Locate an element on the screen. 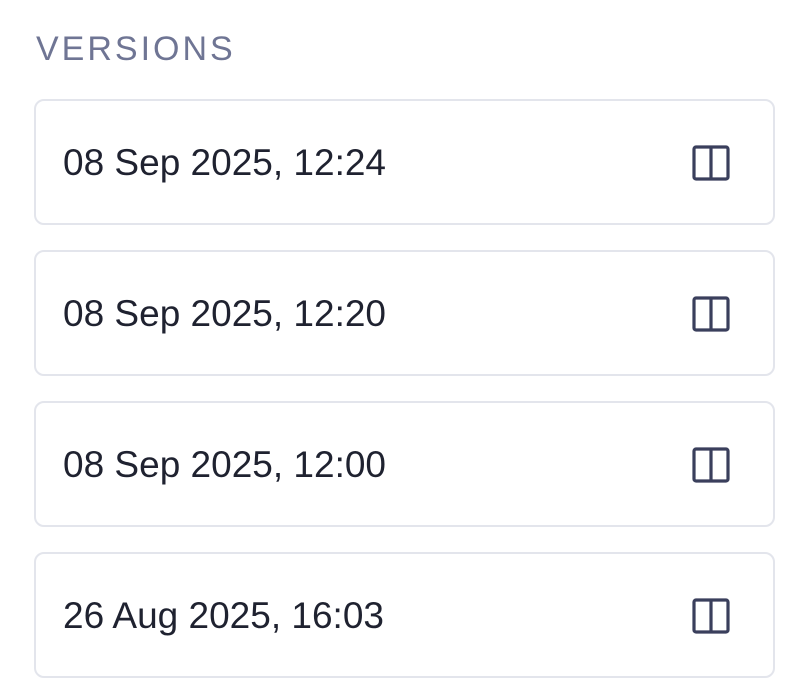  version-date: 08 Sep 2025, 12:00 is located at coordinates (225, 464).